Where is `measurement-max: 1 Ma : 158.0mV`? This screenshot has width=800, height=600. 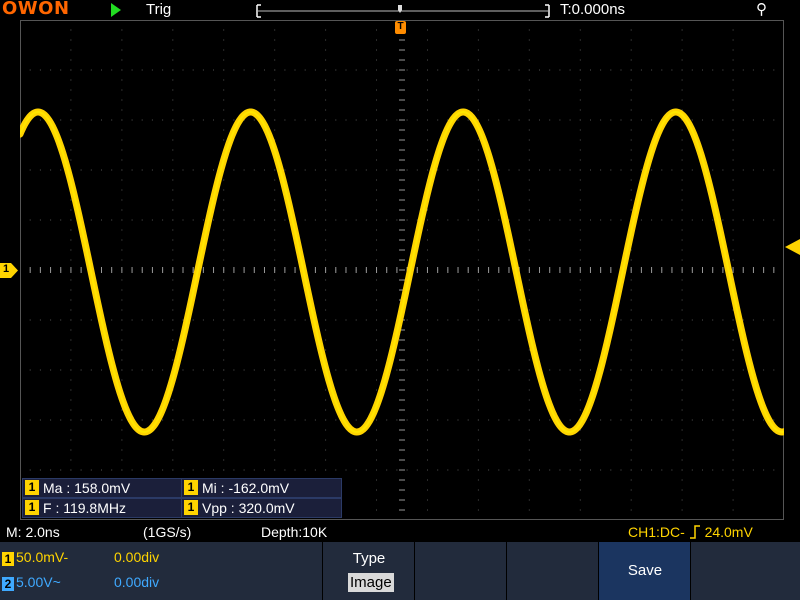 measurement-max: 1 Ma : 158.0mV is located at coordinates (102, 488).